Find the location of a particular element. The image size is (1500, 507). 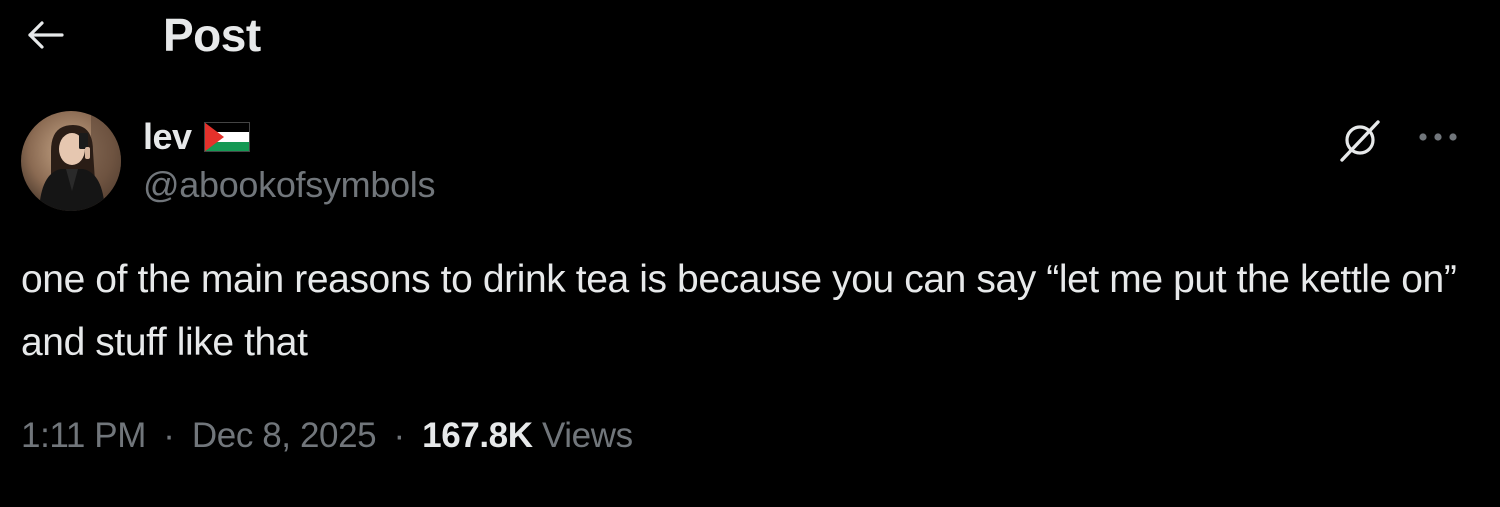

grok-icon is located at coordinates (1360, 141).